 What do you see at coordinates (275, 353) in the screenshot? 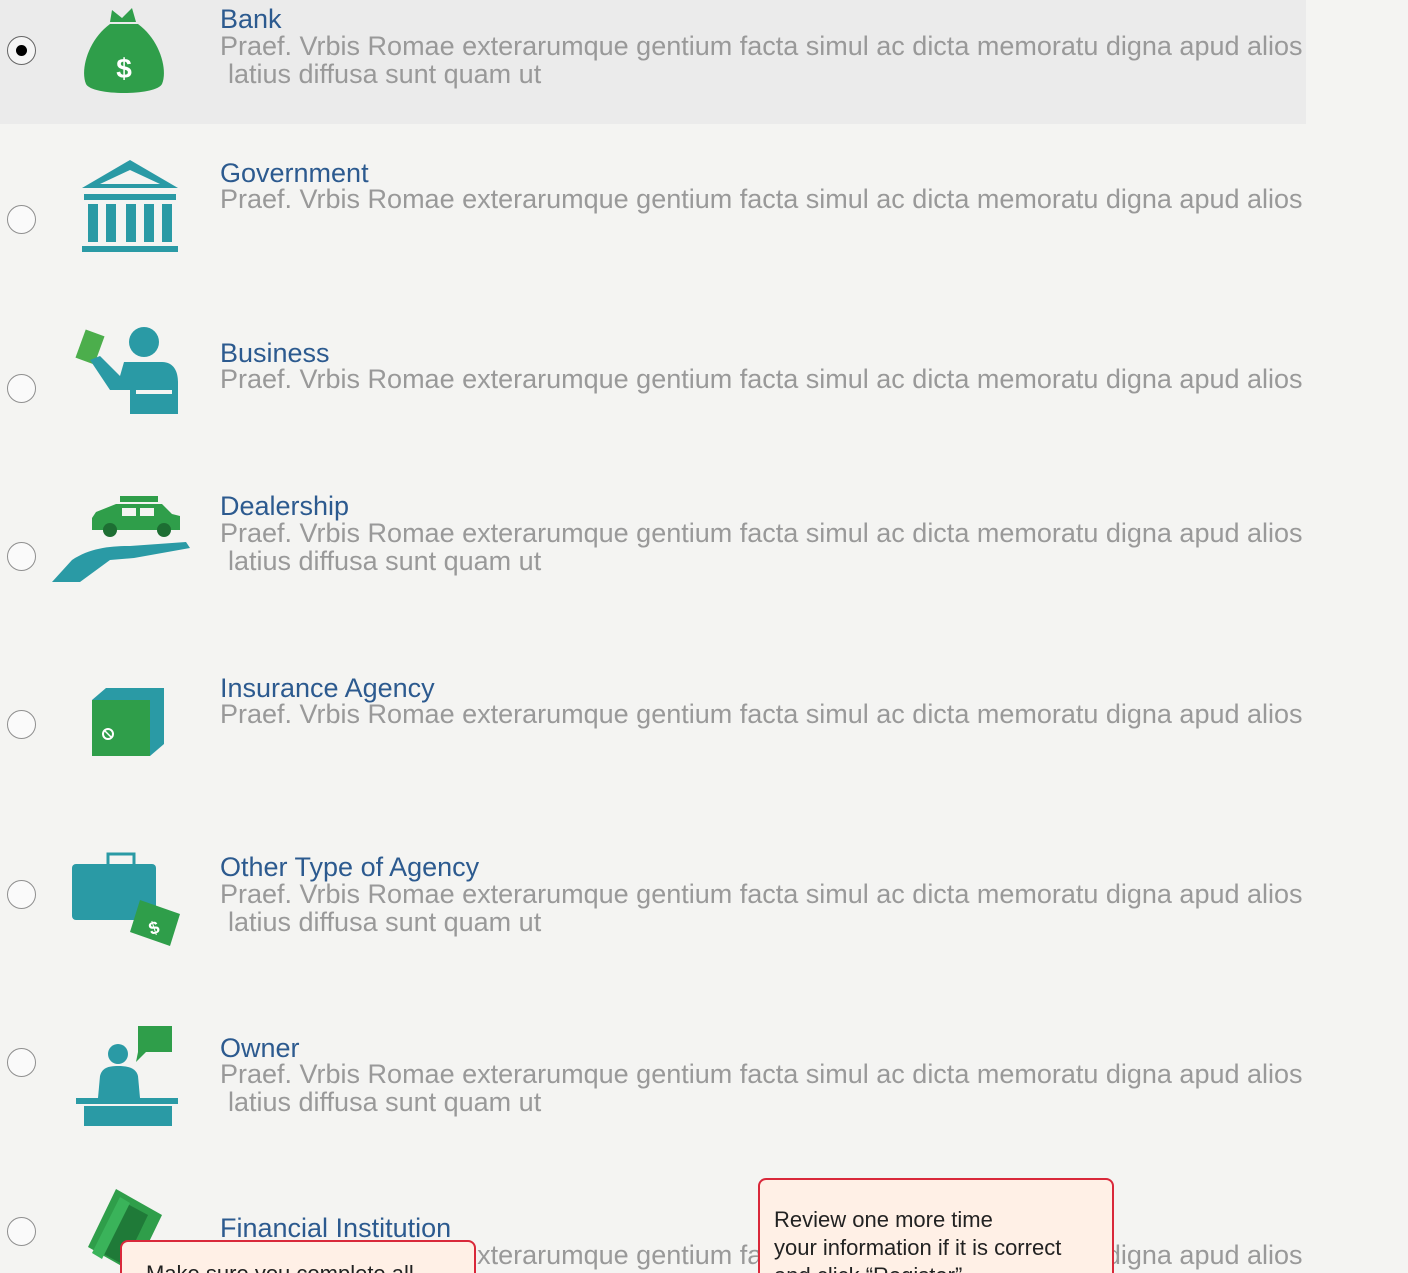
I see `option-title: Business` at bounding box center [275, 353].